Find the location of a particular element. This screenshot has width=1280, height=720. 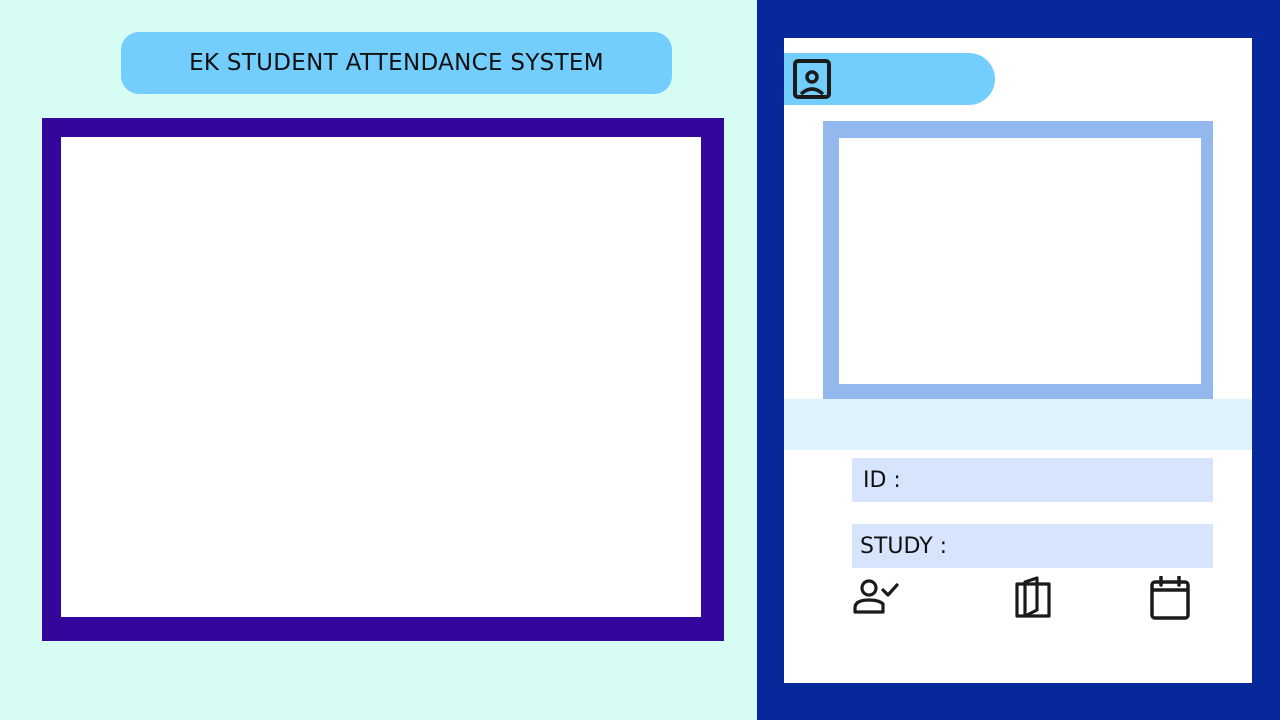

student-id-label: ID : is located at coordinates (882, 480).